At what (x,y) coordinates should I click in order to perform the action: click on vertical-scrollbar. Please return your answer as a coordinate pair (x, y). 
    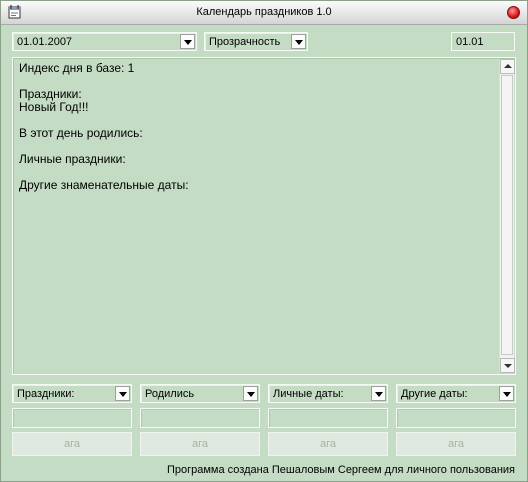
    Looking at the image, I should click on (507, 216).